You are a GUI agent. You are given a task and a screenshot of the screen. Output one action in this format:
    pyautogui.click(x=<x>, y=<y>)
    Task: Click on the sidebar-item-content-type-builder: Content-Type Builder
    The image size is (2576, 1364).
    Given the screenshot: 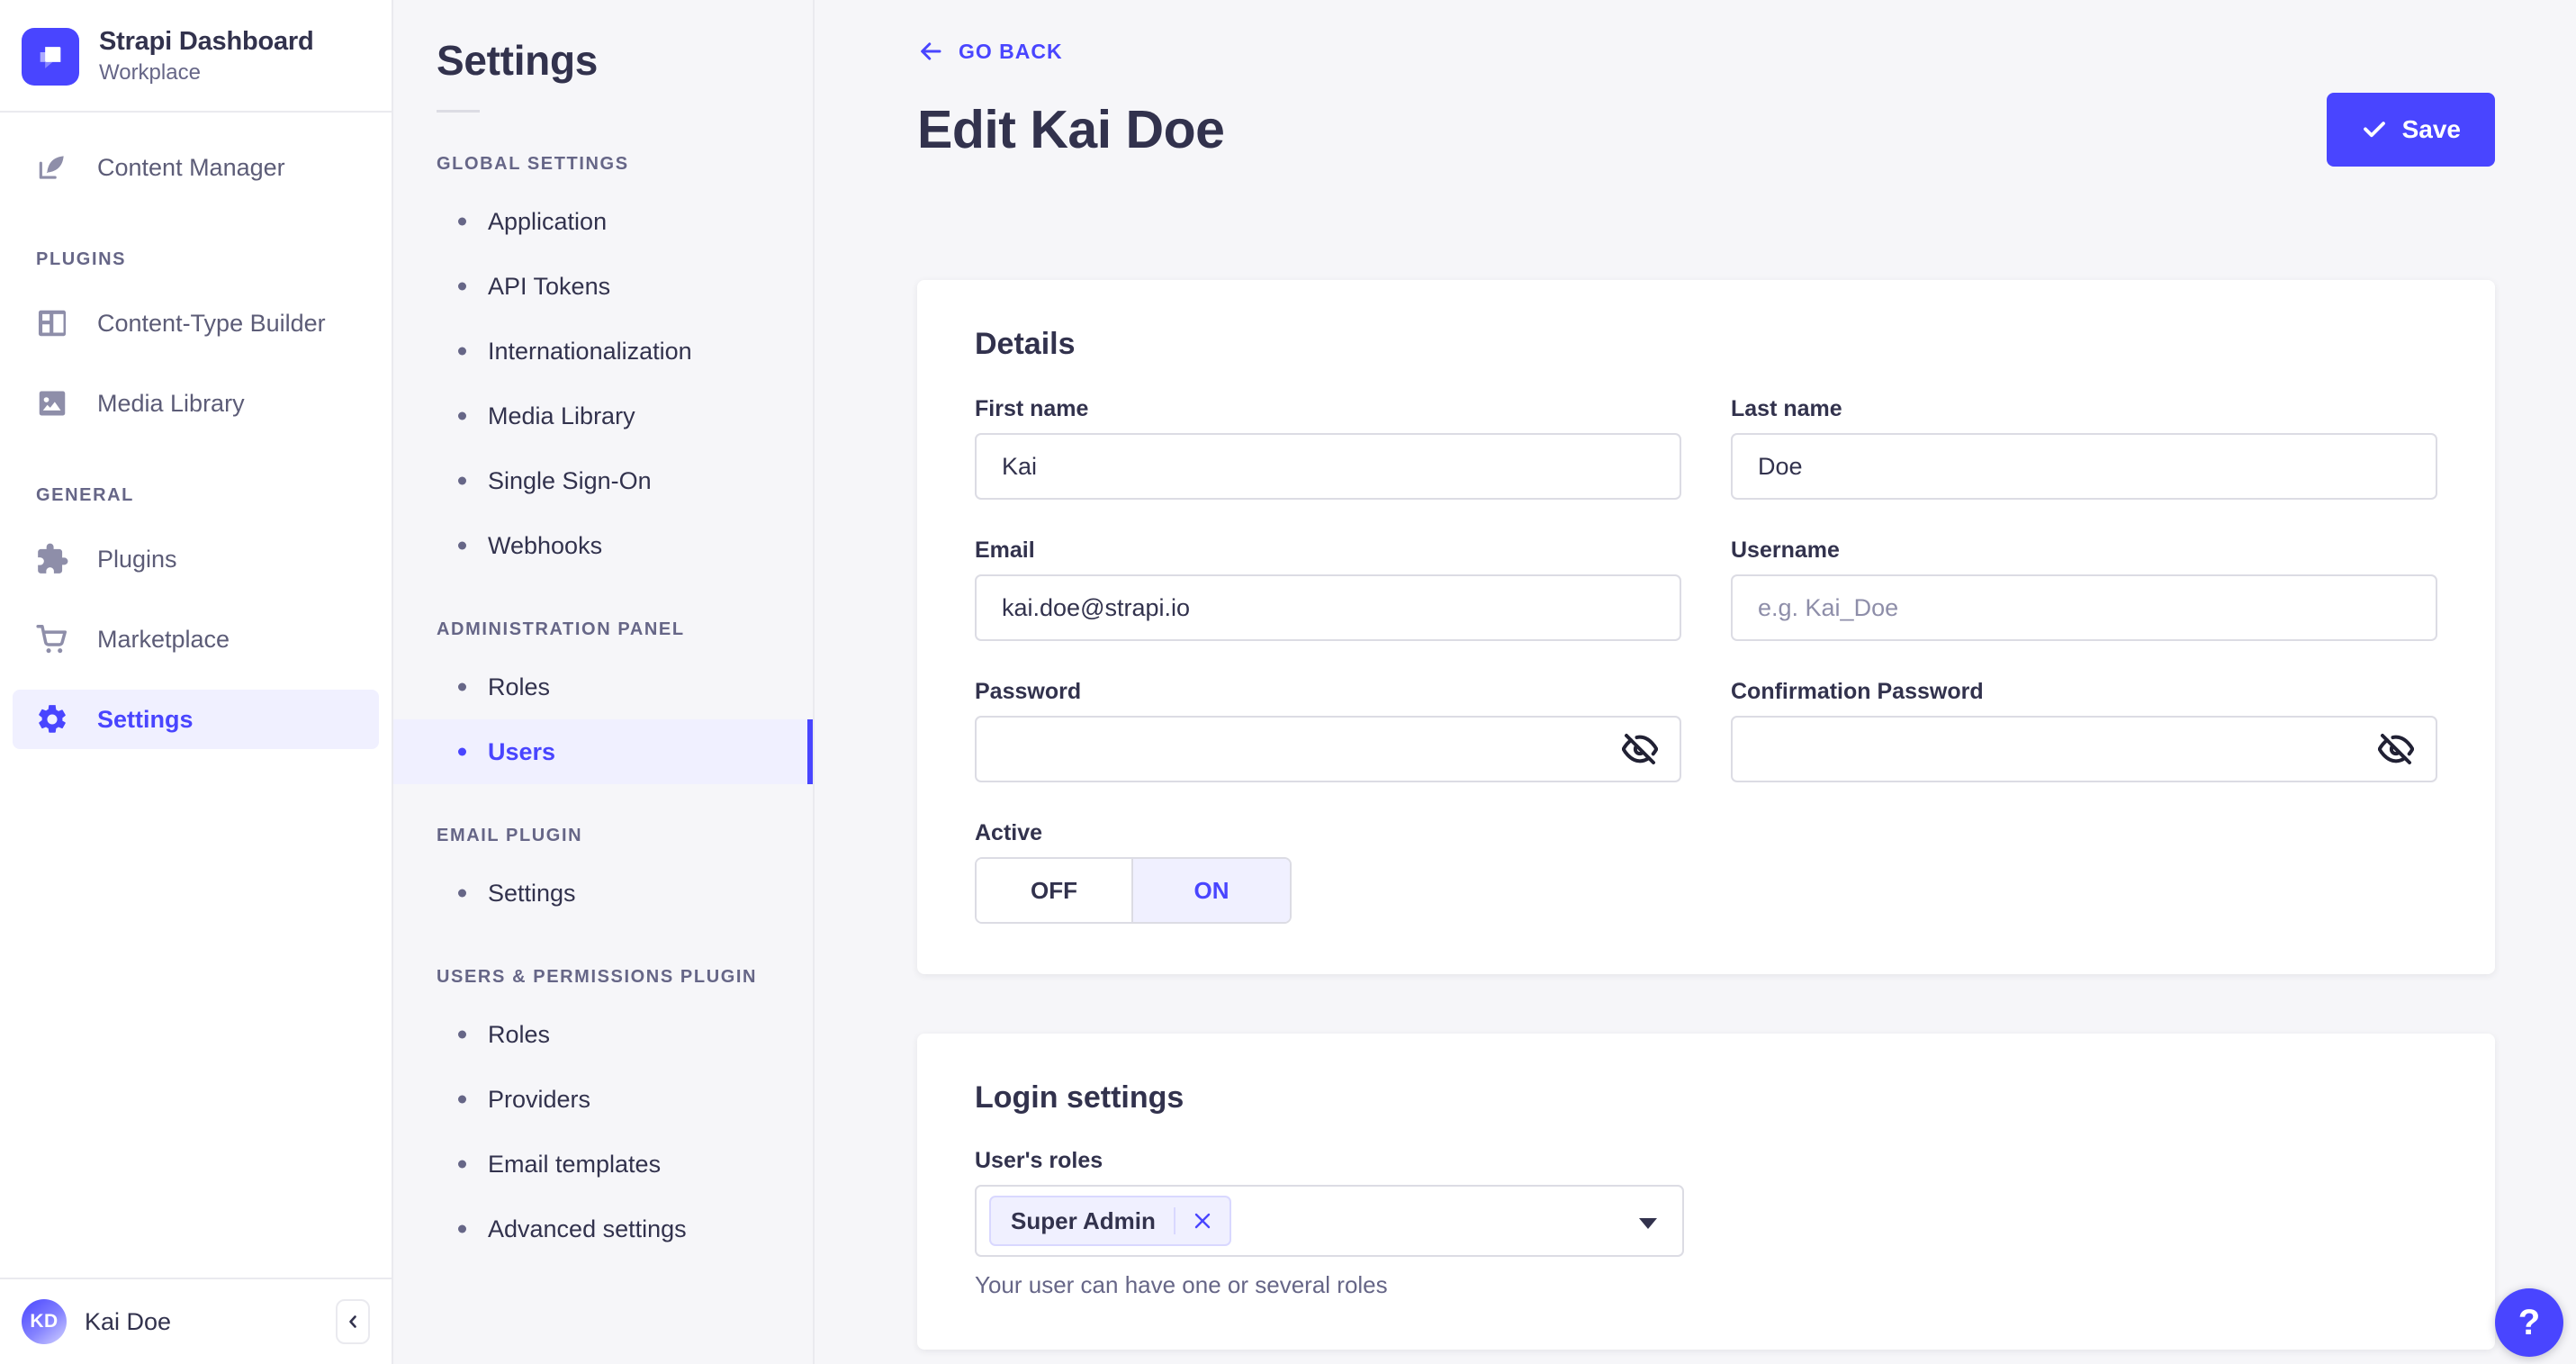 What is the action you would take?
    pyautogui.click(x=196, y=323)
    